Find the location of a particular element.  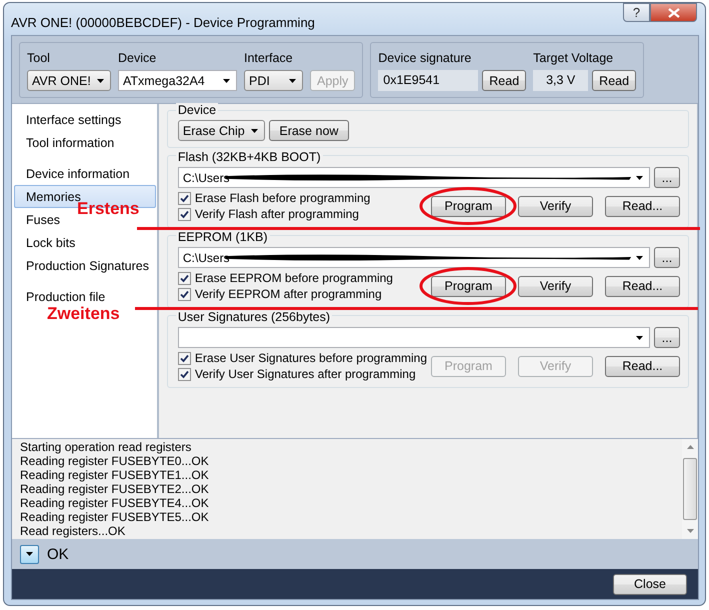

section-title: Flash (32KB+4KB BOOT) is located at coordinates (249, 157).